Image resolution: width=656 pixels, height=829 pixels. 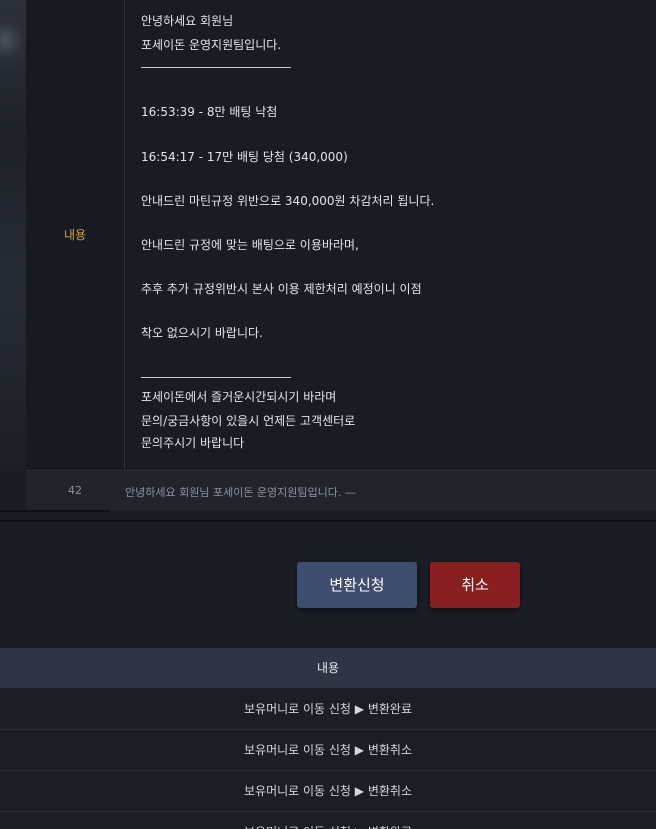 What do you see at coordinates (187, 21) in the screenshot?
I see `message-line: 안녕하세요 회원님` at bounding box center [187, 21].